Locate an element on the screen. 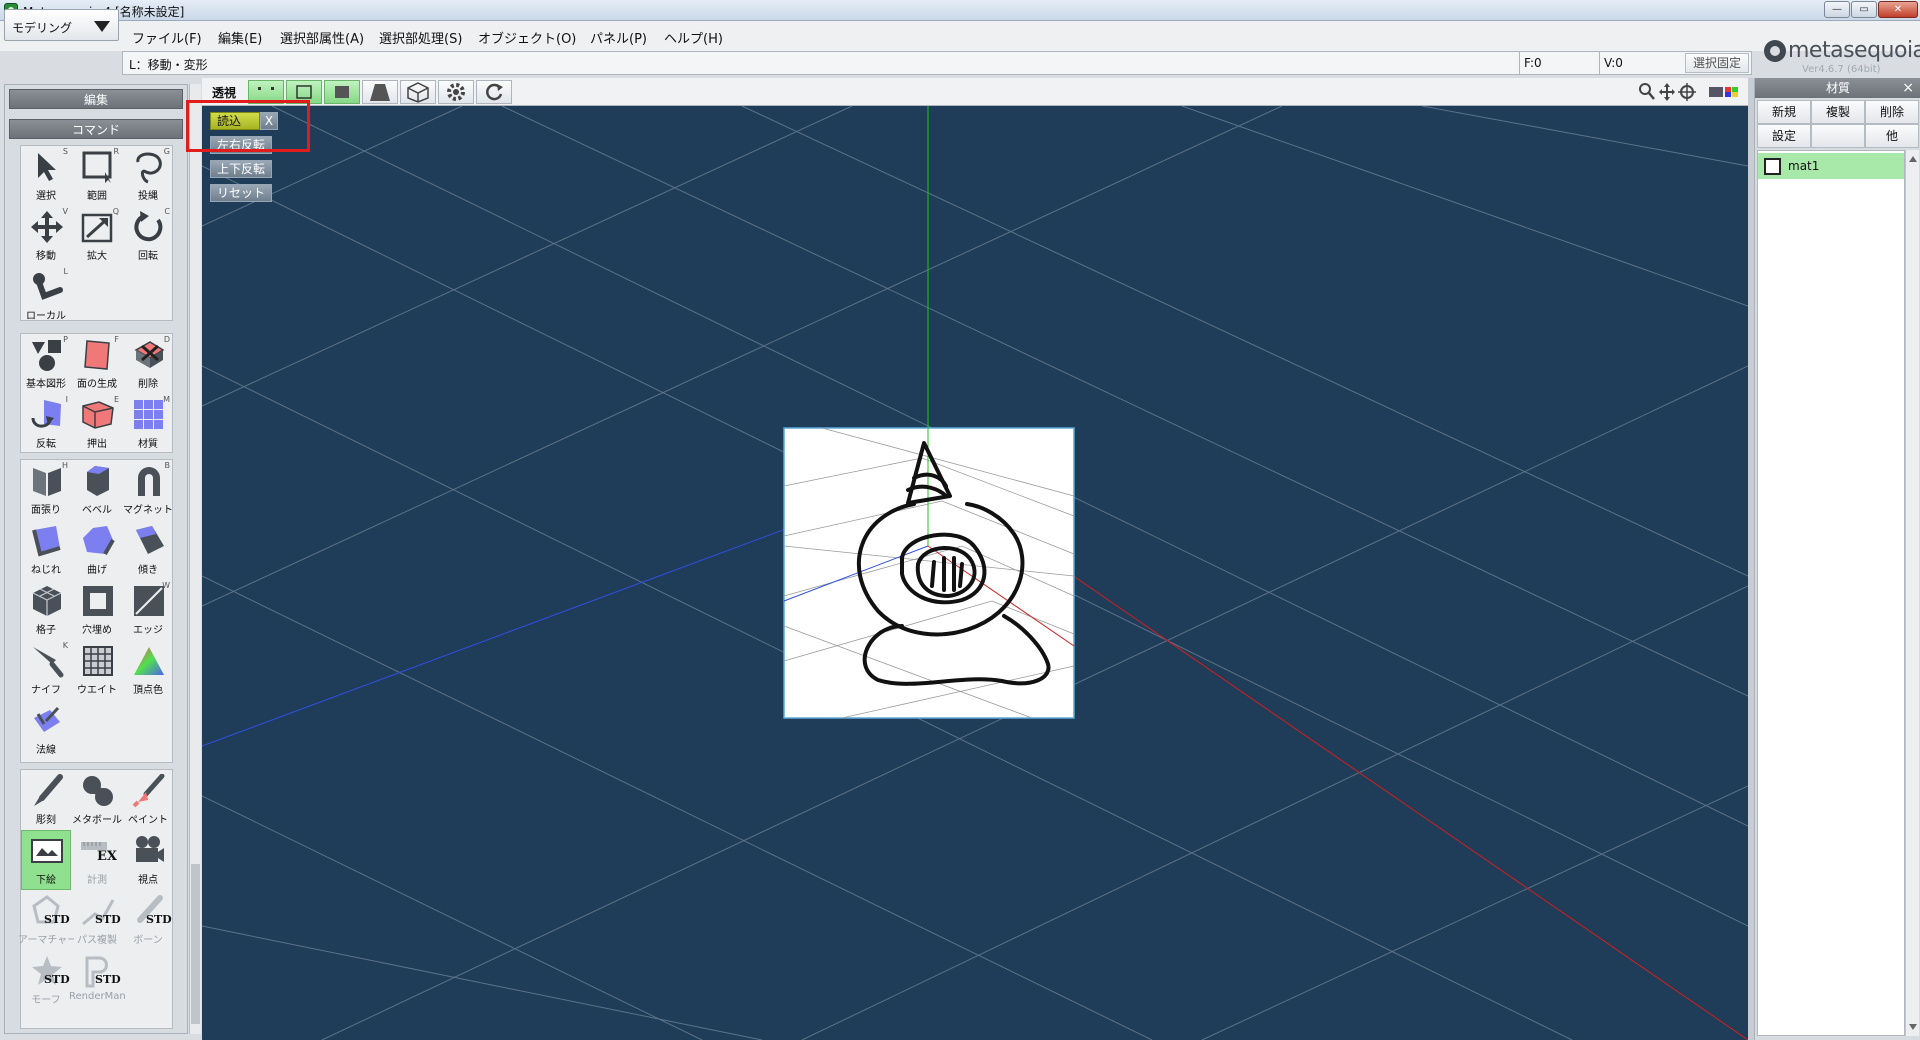 The width and height of the screenshot is (1920, 1040). menu-object: オブジェクト(O) is located at coordinates (527, 37).